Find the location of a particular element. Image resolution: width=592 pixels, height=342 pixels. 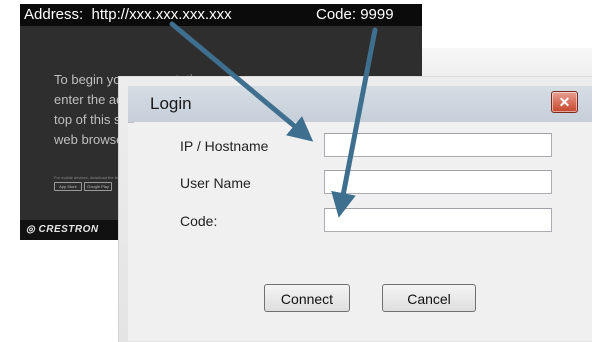

dialog-title: Login is located at coordinates (171, 103).